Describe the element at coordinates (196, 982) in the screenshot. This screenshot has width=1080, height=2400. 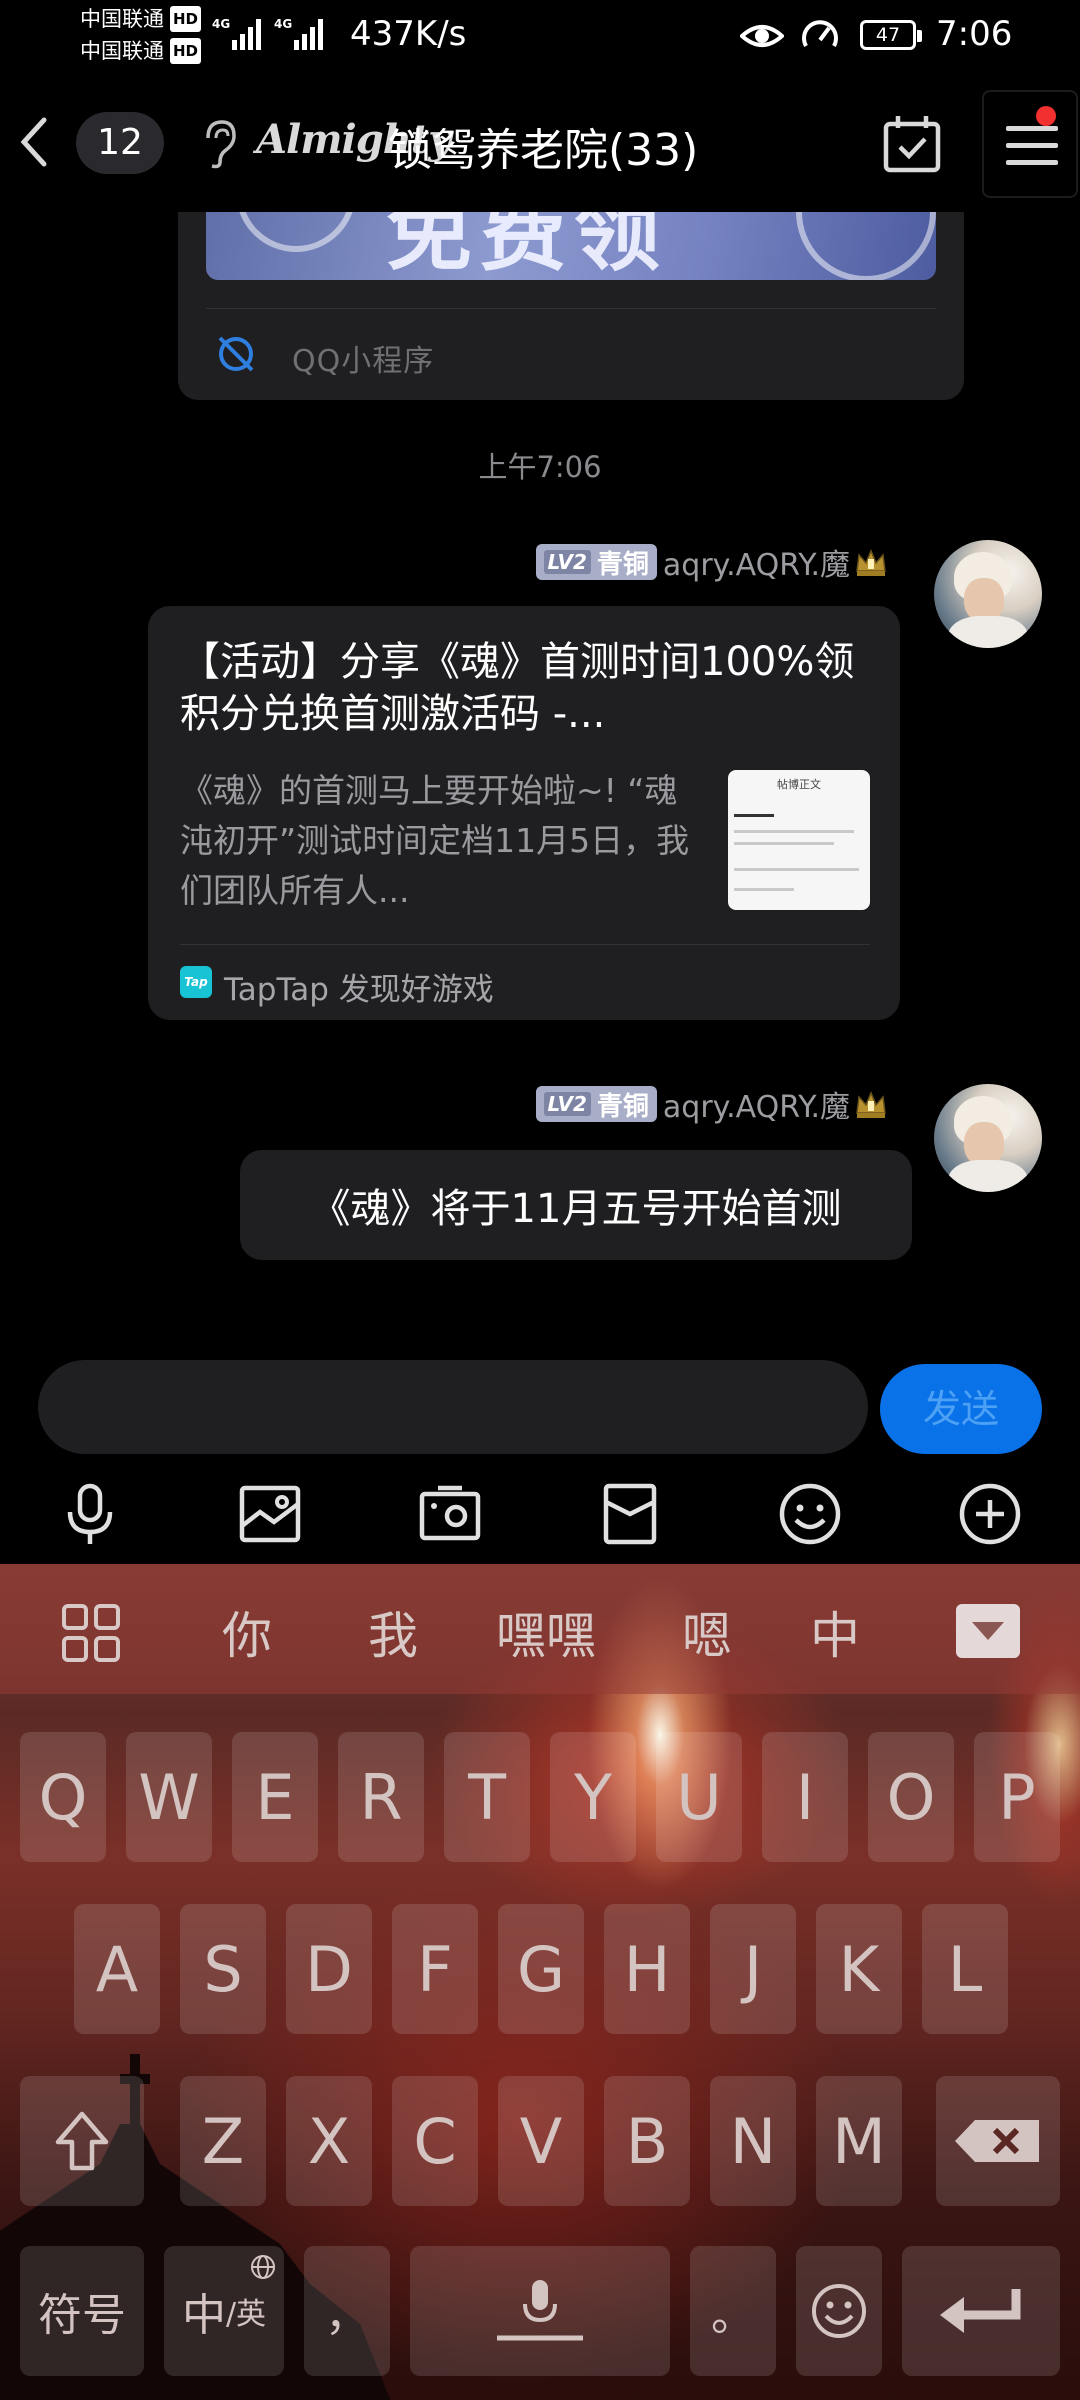
I see `taptap-icon: Tap` at that location.